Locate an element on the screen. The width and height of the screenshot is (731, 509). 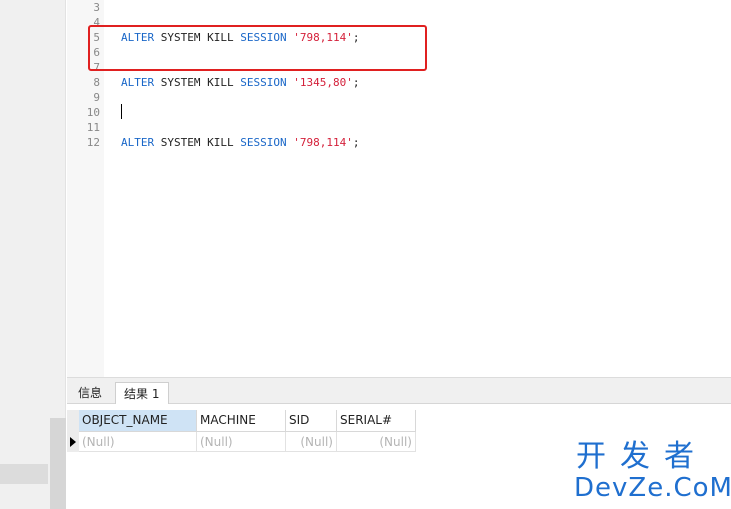
grid-cell-serial: (Null) is located at coordinates (376, 442).